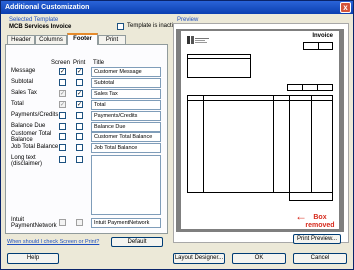  Describe the element at coordinates (310, 87) in the screenshot. I see `po-terms-box` at that location.